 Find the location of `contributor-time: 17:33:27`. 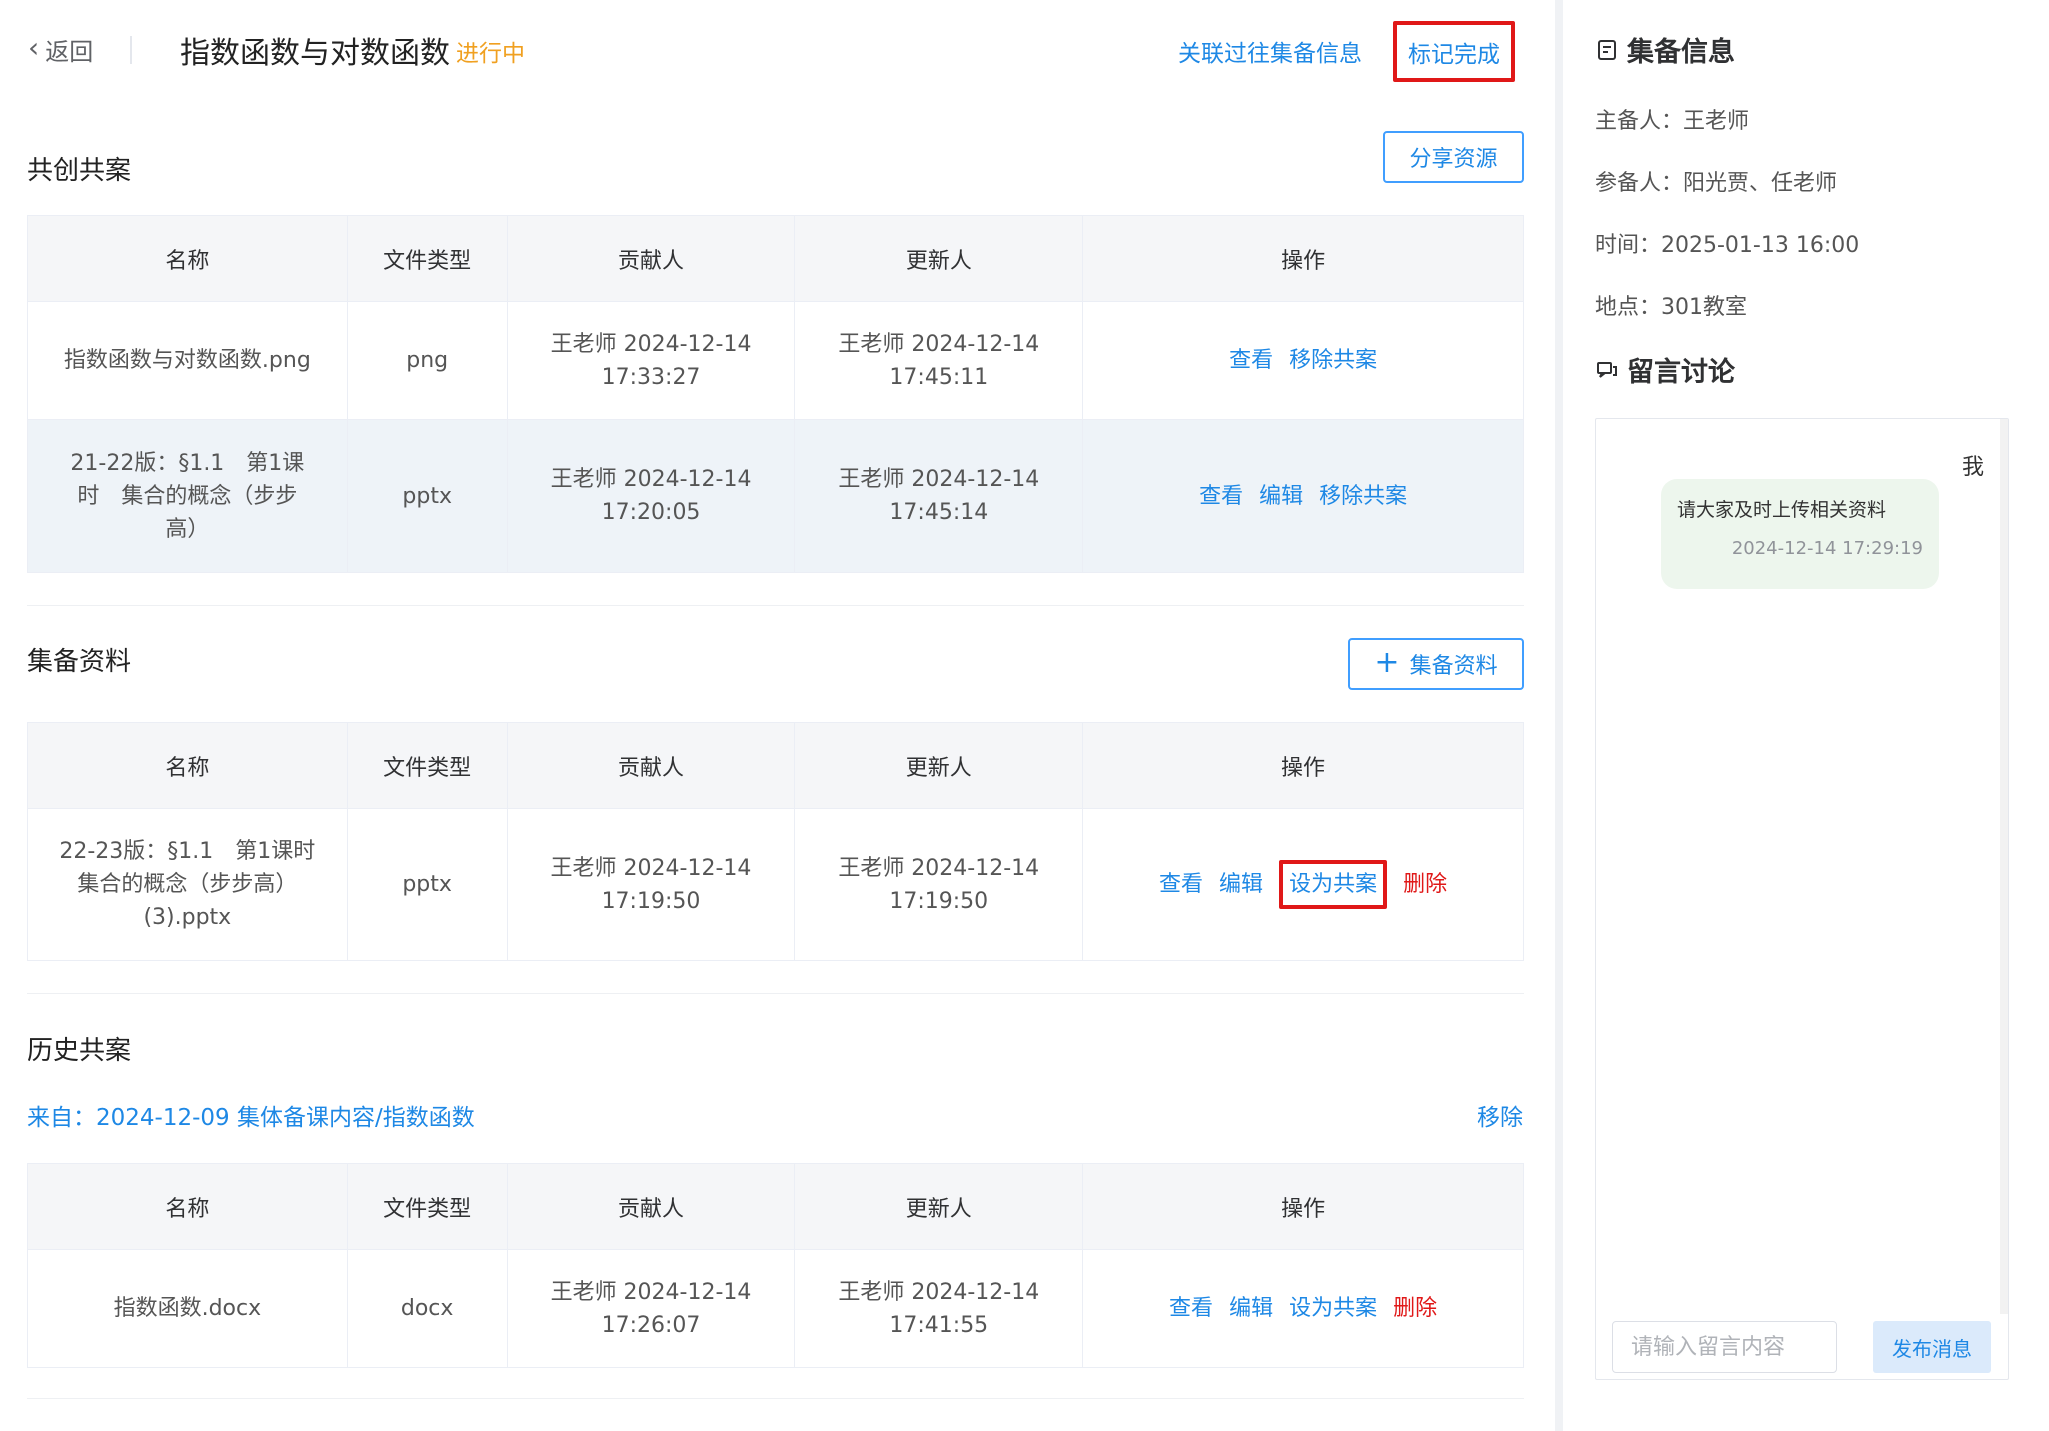

contributor-time: 17:33:27 is located at coordinates (651, 377).